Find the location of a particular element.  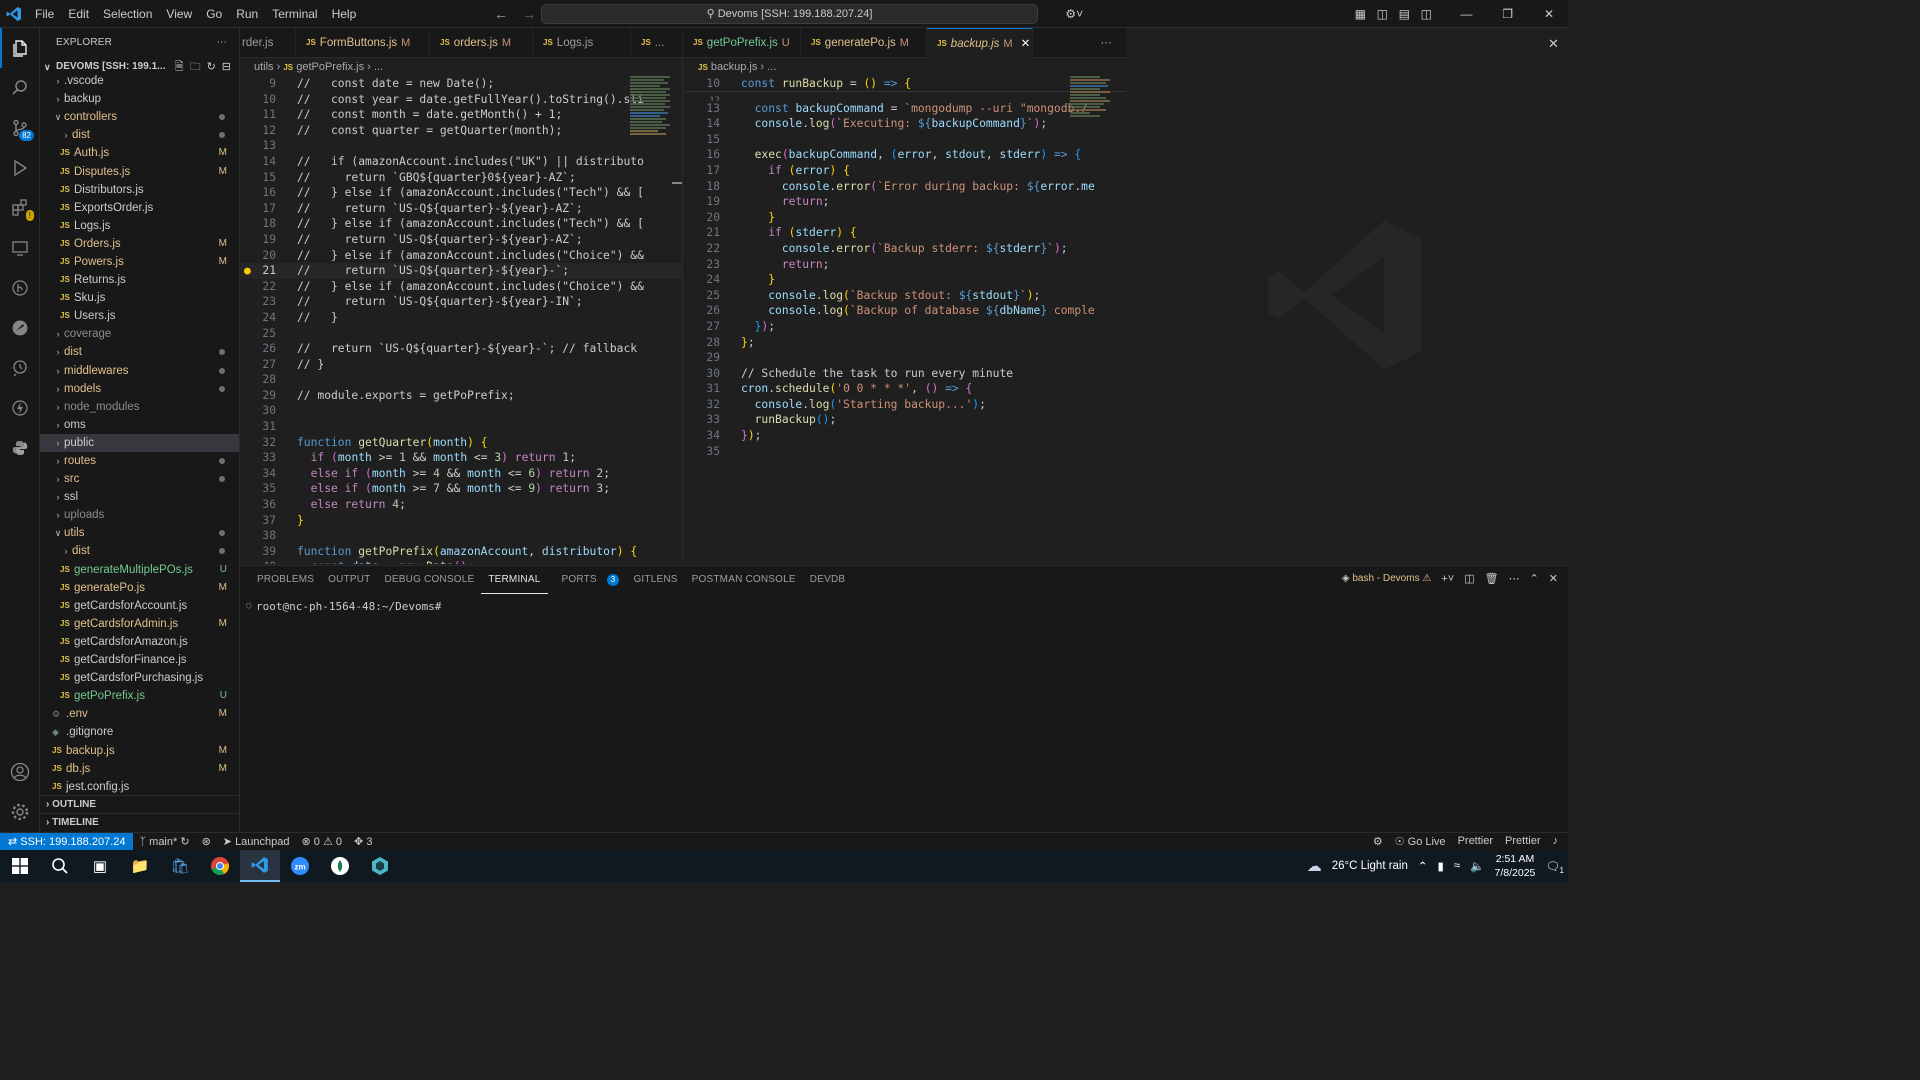

menu-help: Help is located at coordinates (344, 14).